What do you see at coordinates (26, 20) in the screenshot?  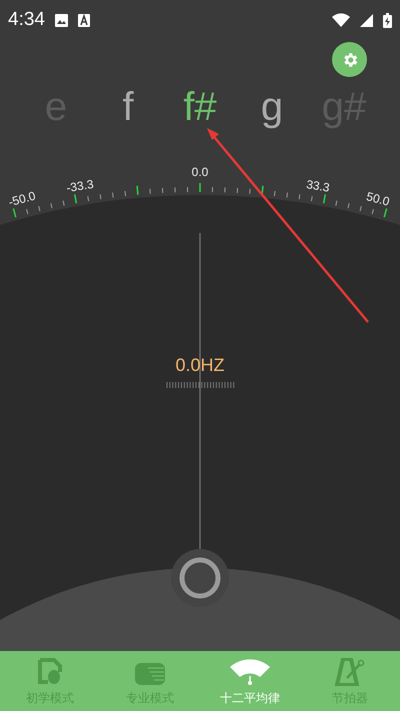 I see `clock: 4:34` at bounding box center [26, 20].